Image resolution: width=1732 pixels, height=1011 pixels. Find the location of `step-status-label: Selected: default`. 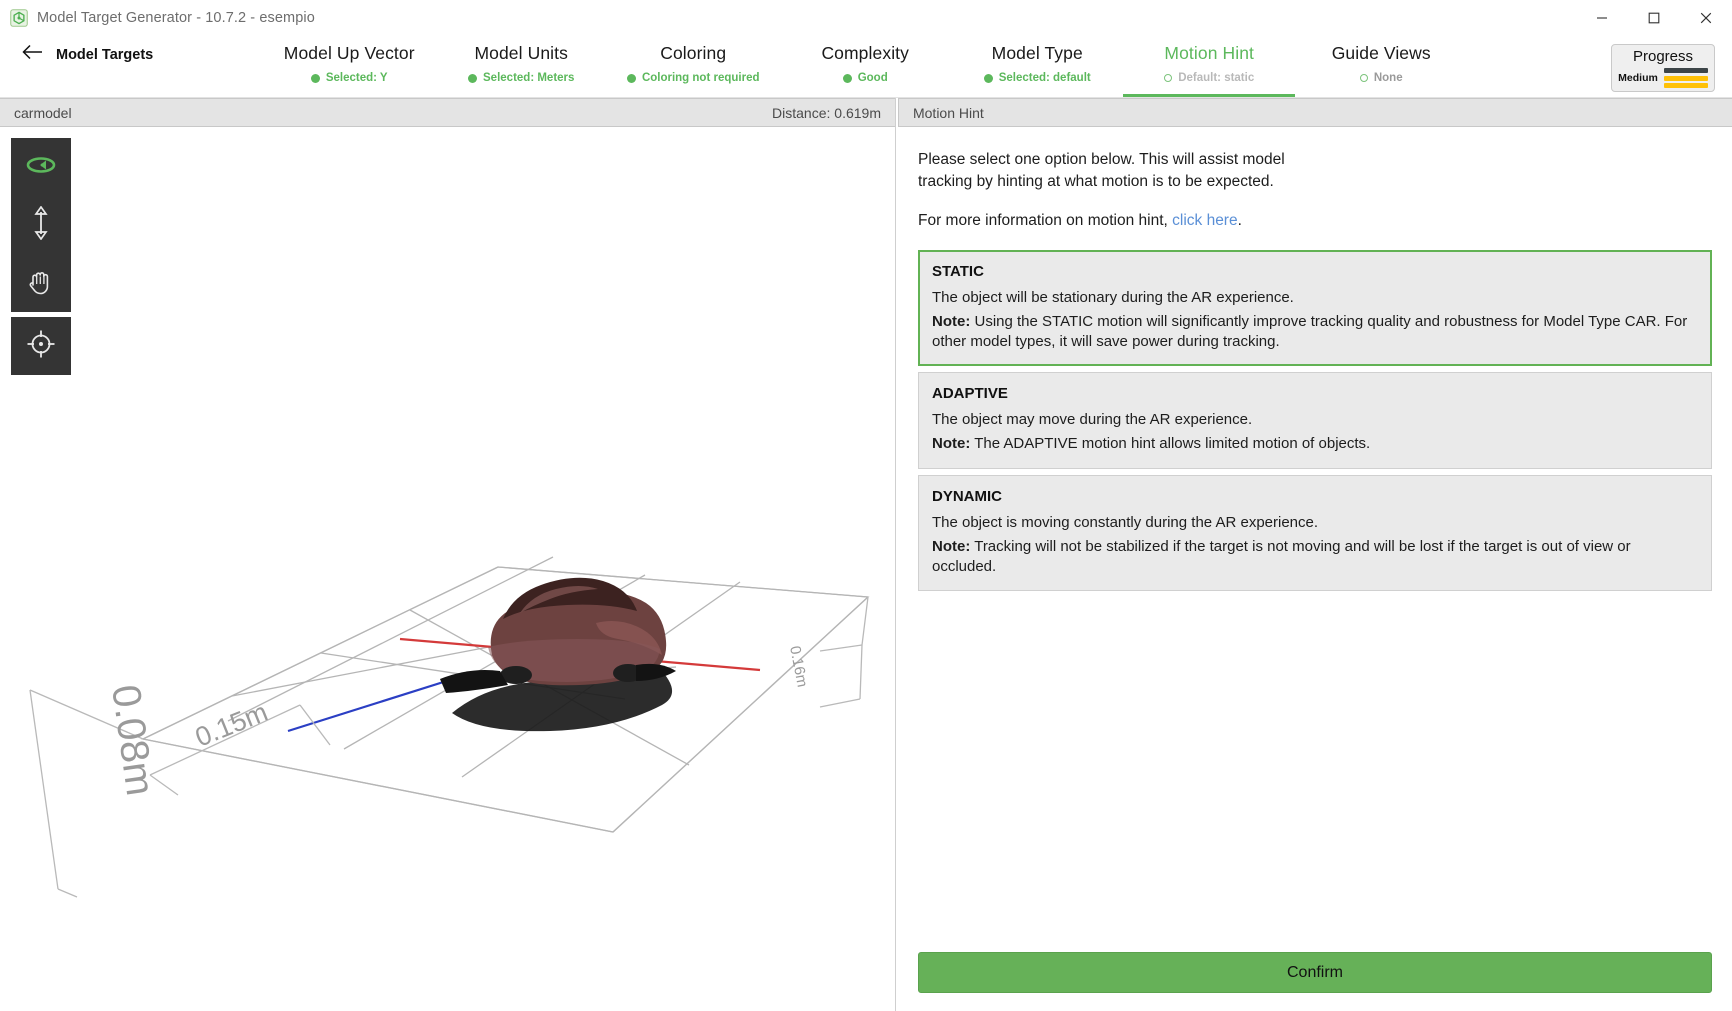

step-status-label: Selected: default is located at coordinates (1044, 78).